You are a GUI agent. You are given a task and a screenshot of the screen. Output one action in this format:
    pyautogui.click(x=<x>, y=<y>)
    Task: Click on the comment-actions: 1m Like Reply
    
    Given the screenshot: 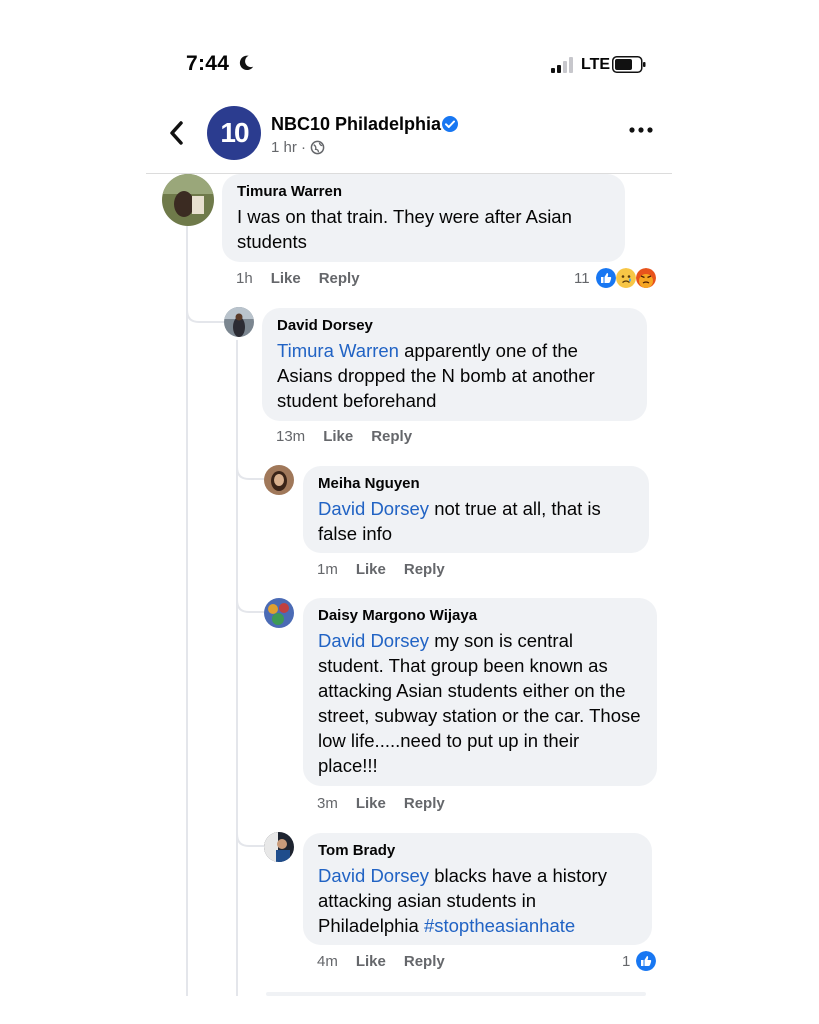 What is the action you would take?
    pyautogui.click(x=381, y=569)
    